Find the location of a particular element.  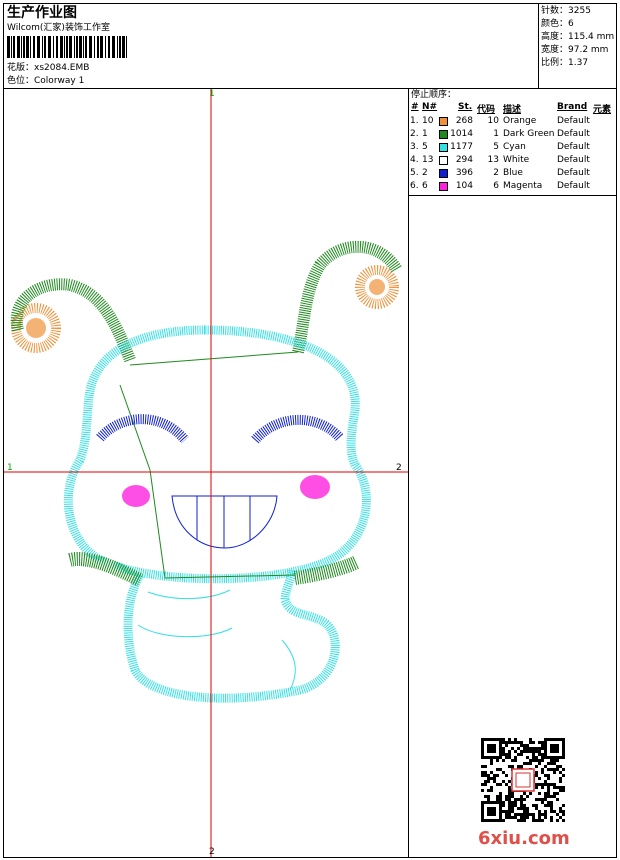

stat-ratio-value: 1.37 is located at coordinates (578, 63).